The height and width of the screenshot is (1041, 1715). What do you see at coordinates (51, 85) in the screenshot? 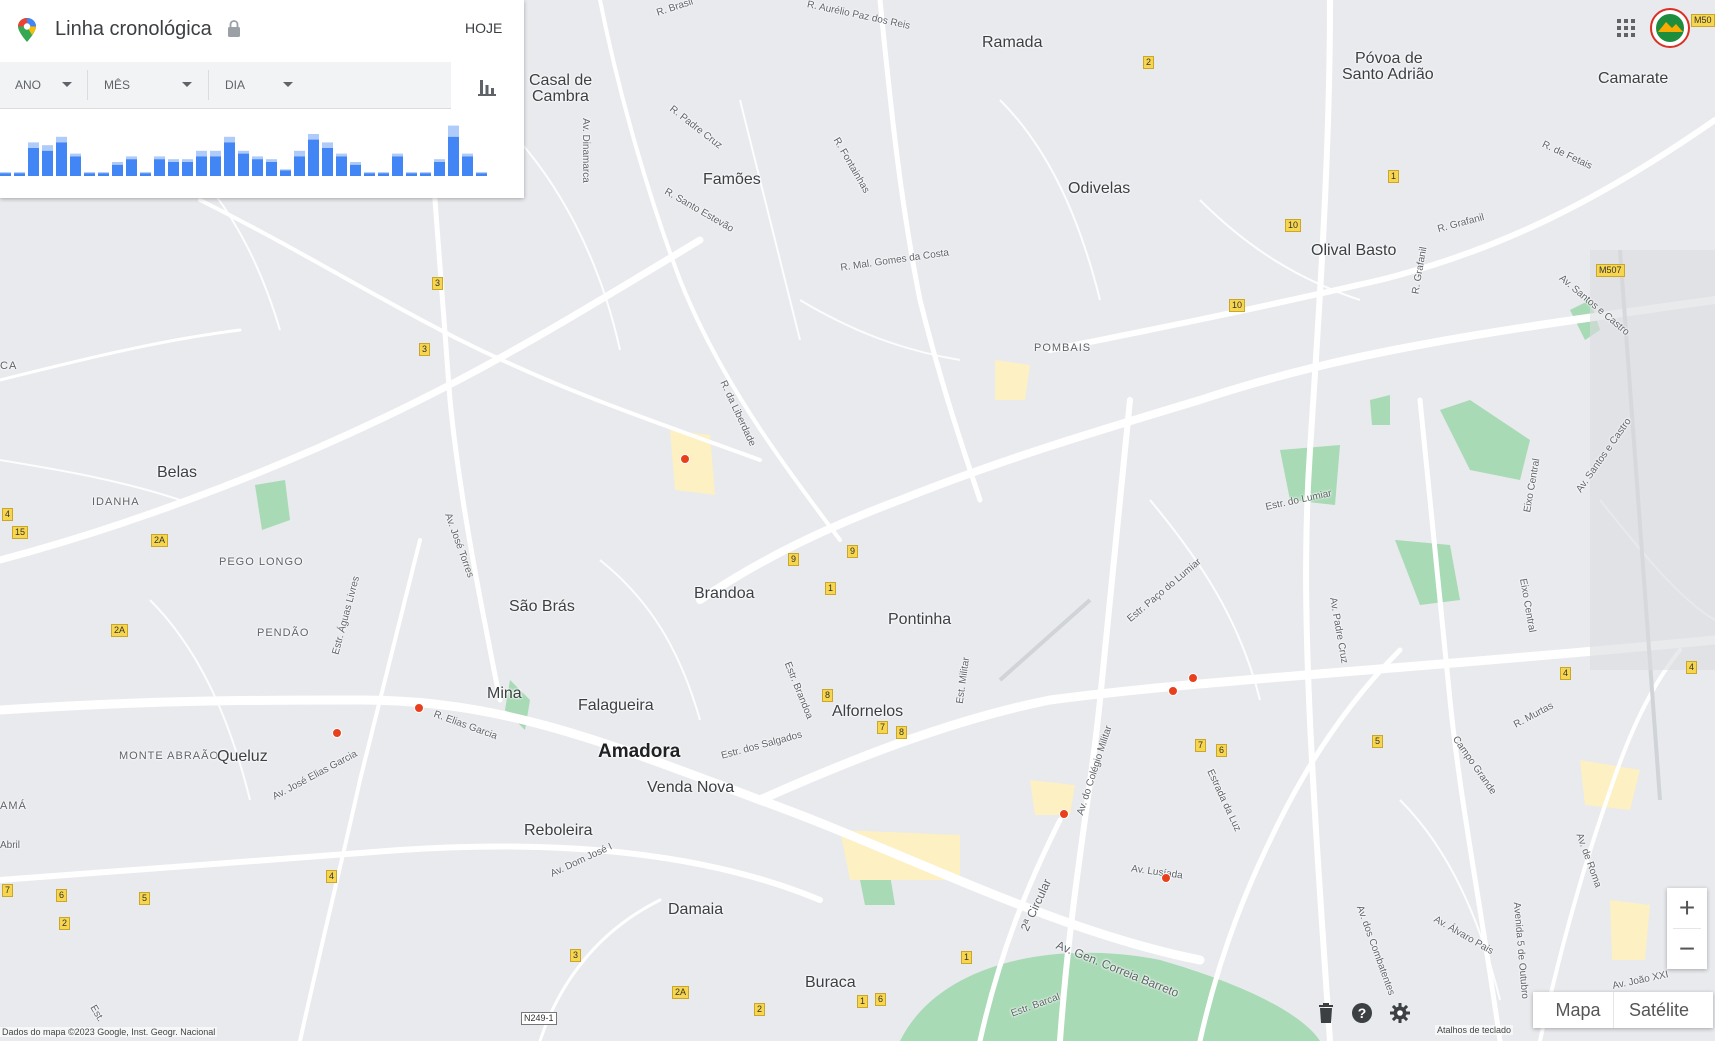
I see `year-select: ANO` at bounding box center [51, 85].